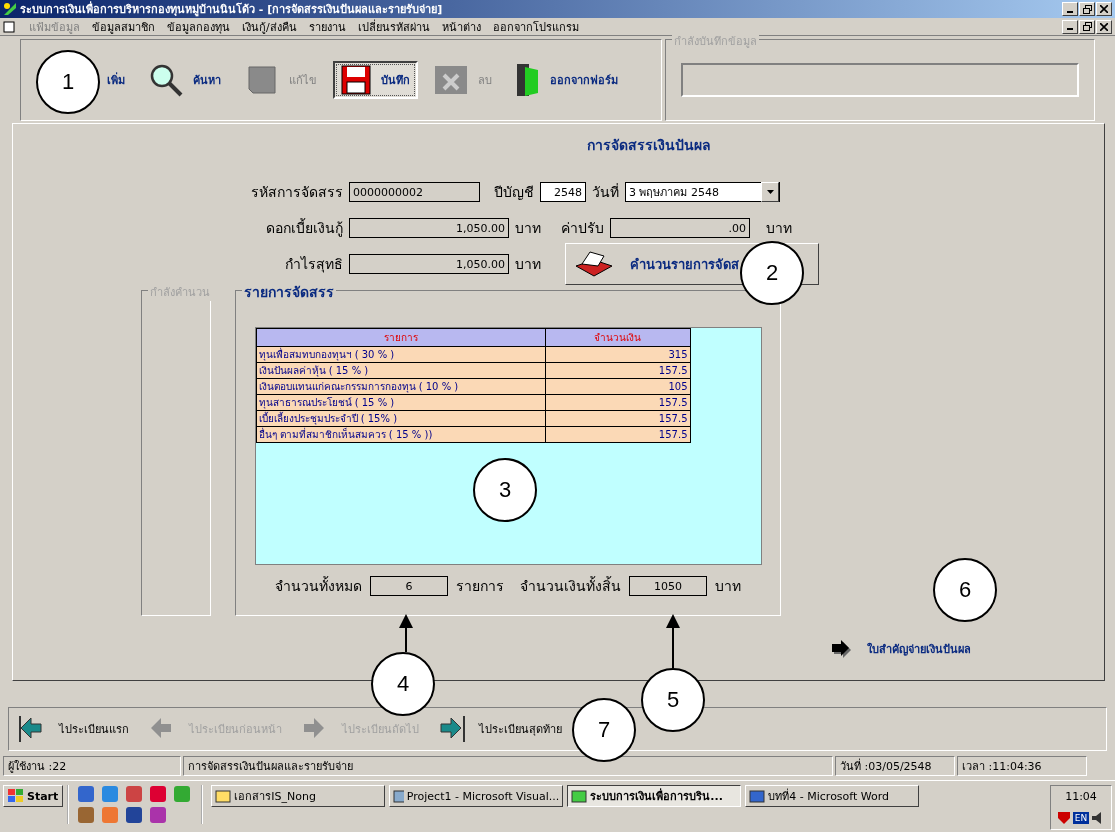 This screenshot has height=832, width=1115. I want to click on door-icon, so click(528, 80).